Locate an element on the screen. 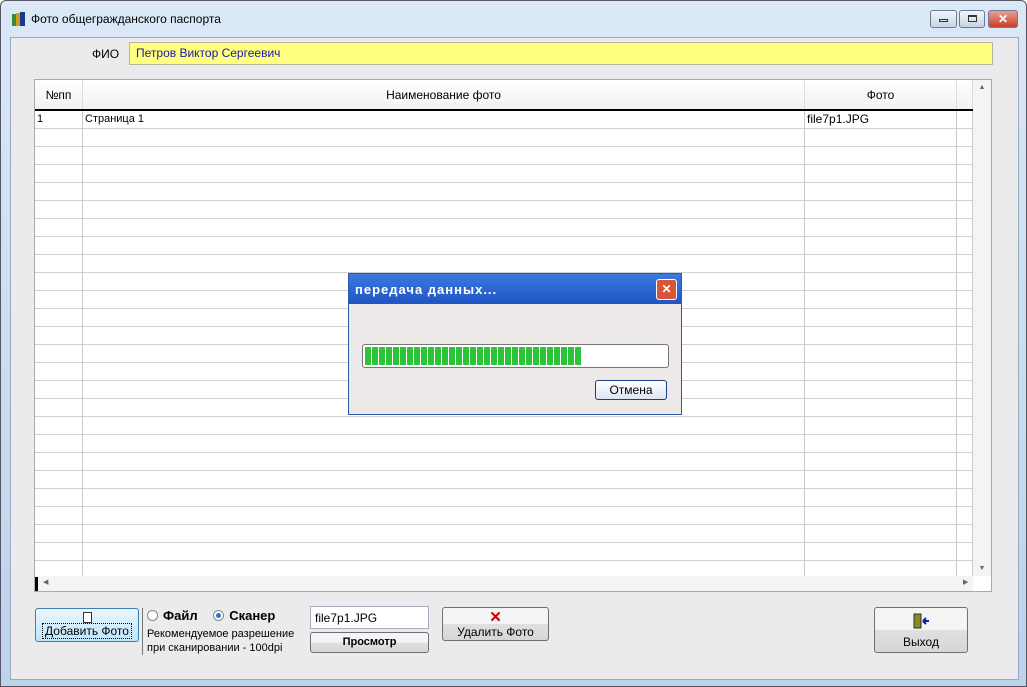 The width and height of the screenshot is (1027, 687). horizontal-scrollbar: ◀ ▶ is located at coordinates (504, 583).